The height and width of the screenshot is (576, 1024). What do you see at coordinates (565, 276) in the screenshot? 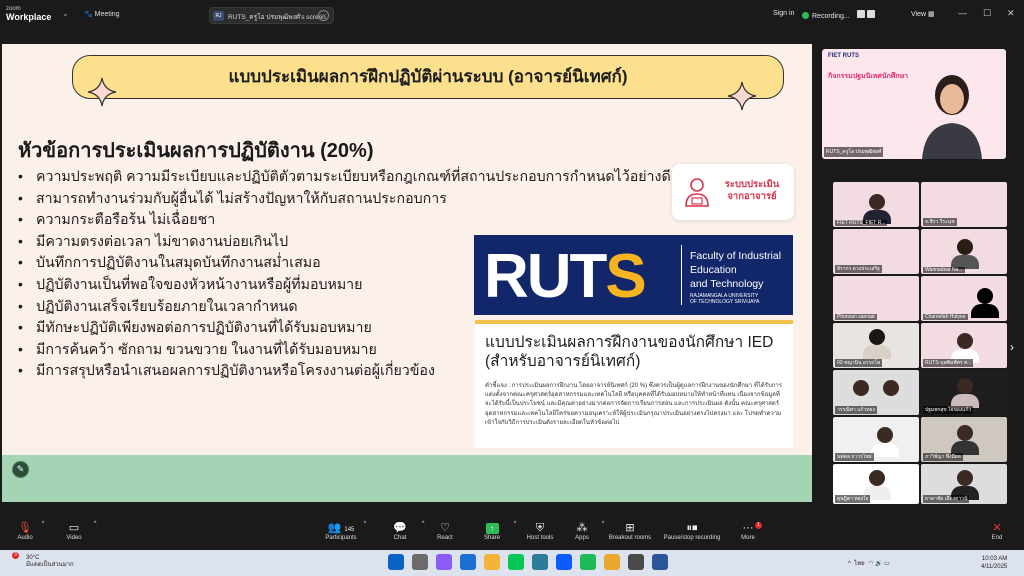
I see `ruts-wordmark: RUTS` at bounding box center [565, 276].